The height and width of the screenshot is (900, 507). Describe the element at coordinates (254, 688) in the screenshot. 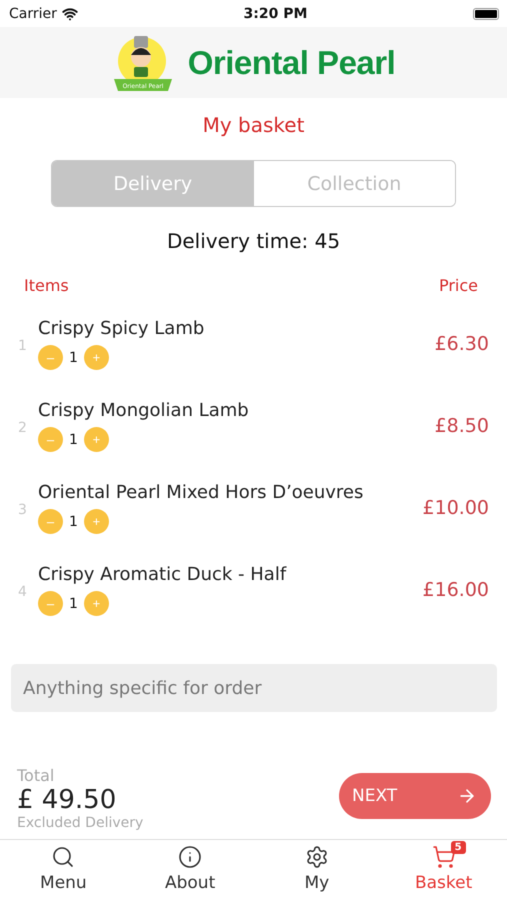

I see `order-note-field: Anything specific for order` at that location.